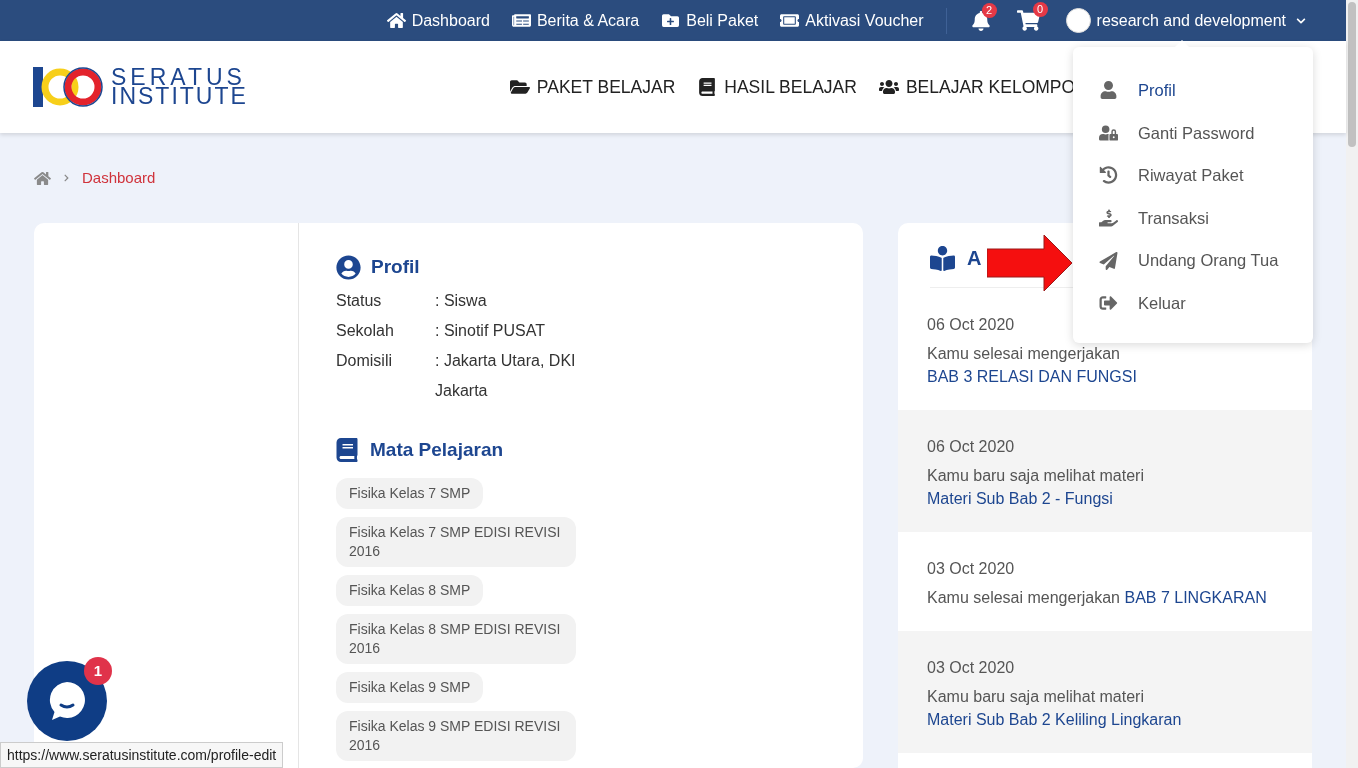 The width and height of the screenshot is (1358, 768). What do you see at coordinates (1193, 218) in the screenshot?
I see `menu-item: Transaksi` at bounding box center [1193, 218].